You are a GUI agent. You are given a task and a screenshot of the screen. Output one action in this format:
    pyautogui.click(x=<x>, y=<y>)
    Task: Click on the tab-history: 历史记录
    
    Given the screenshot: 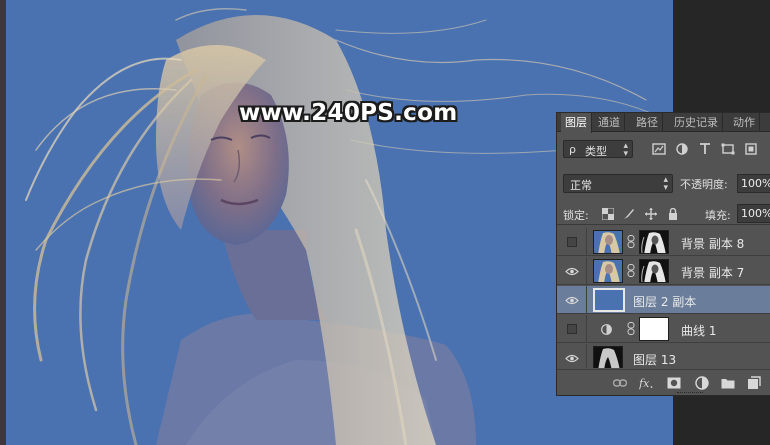 What is the action you would take?
    pyautogui.click(x=696, y=122)
    